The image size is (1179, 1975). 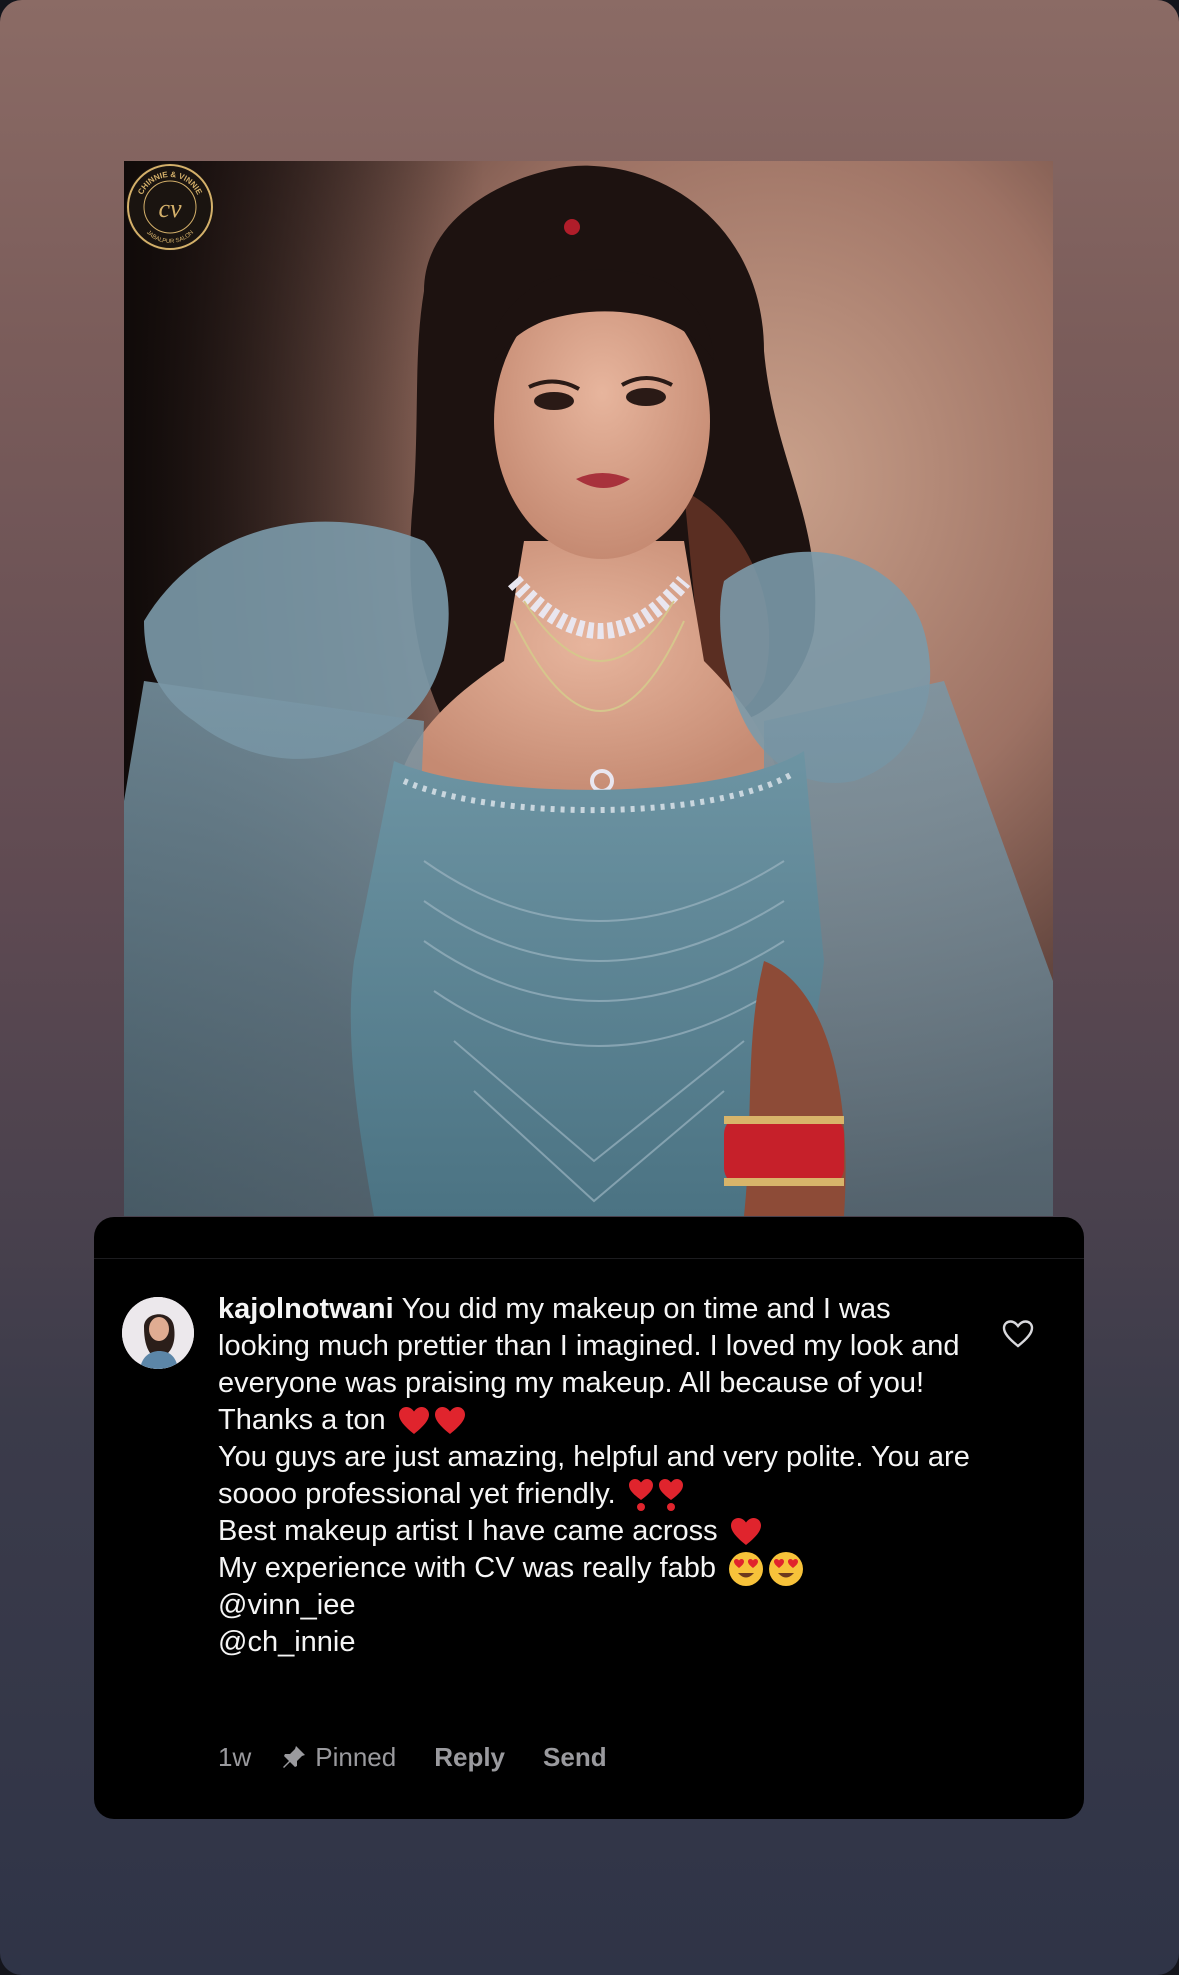 What do you see at coordinates (575, 1757) in the screenshot?
I see `send-button: Send` at bounding box center [575, 1757].